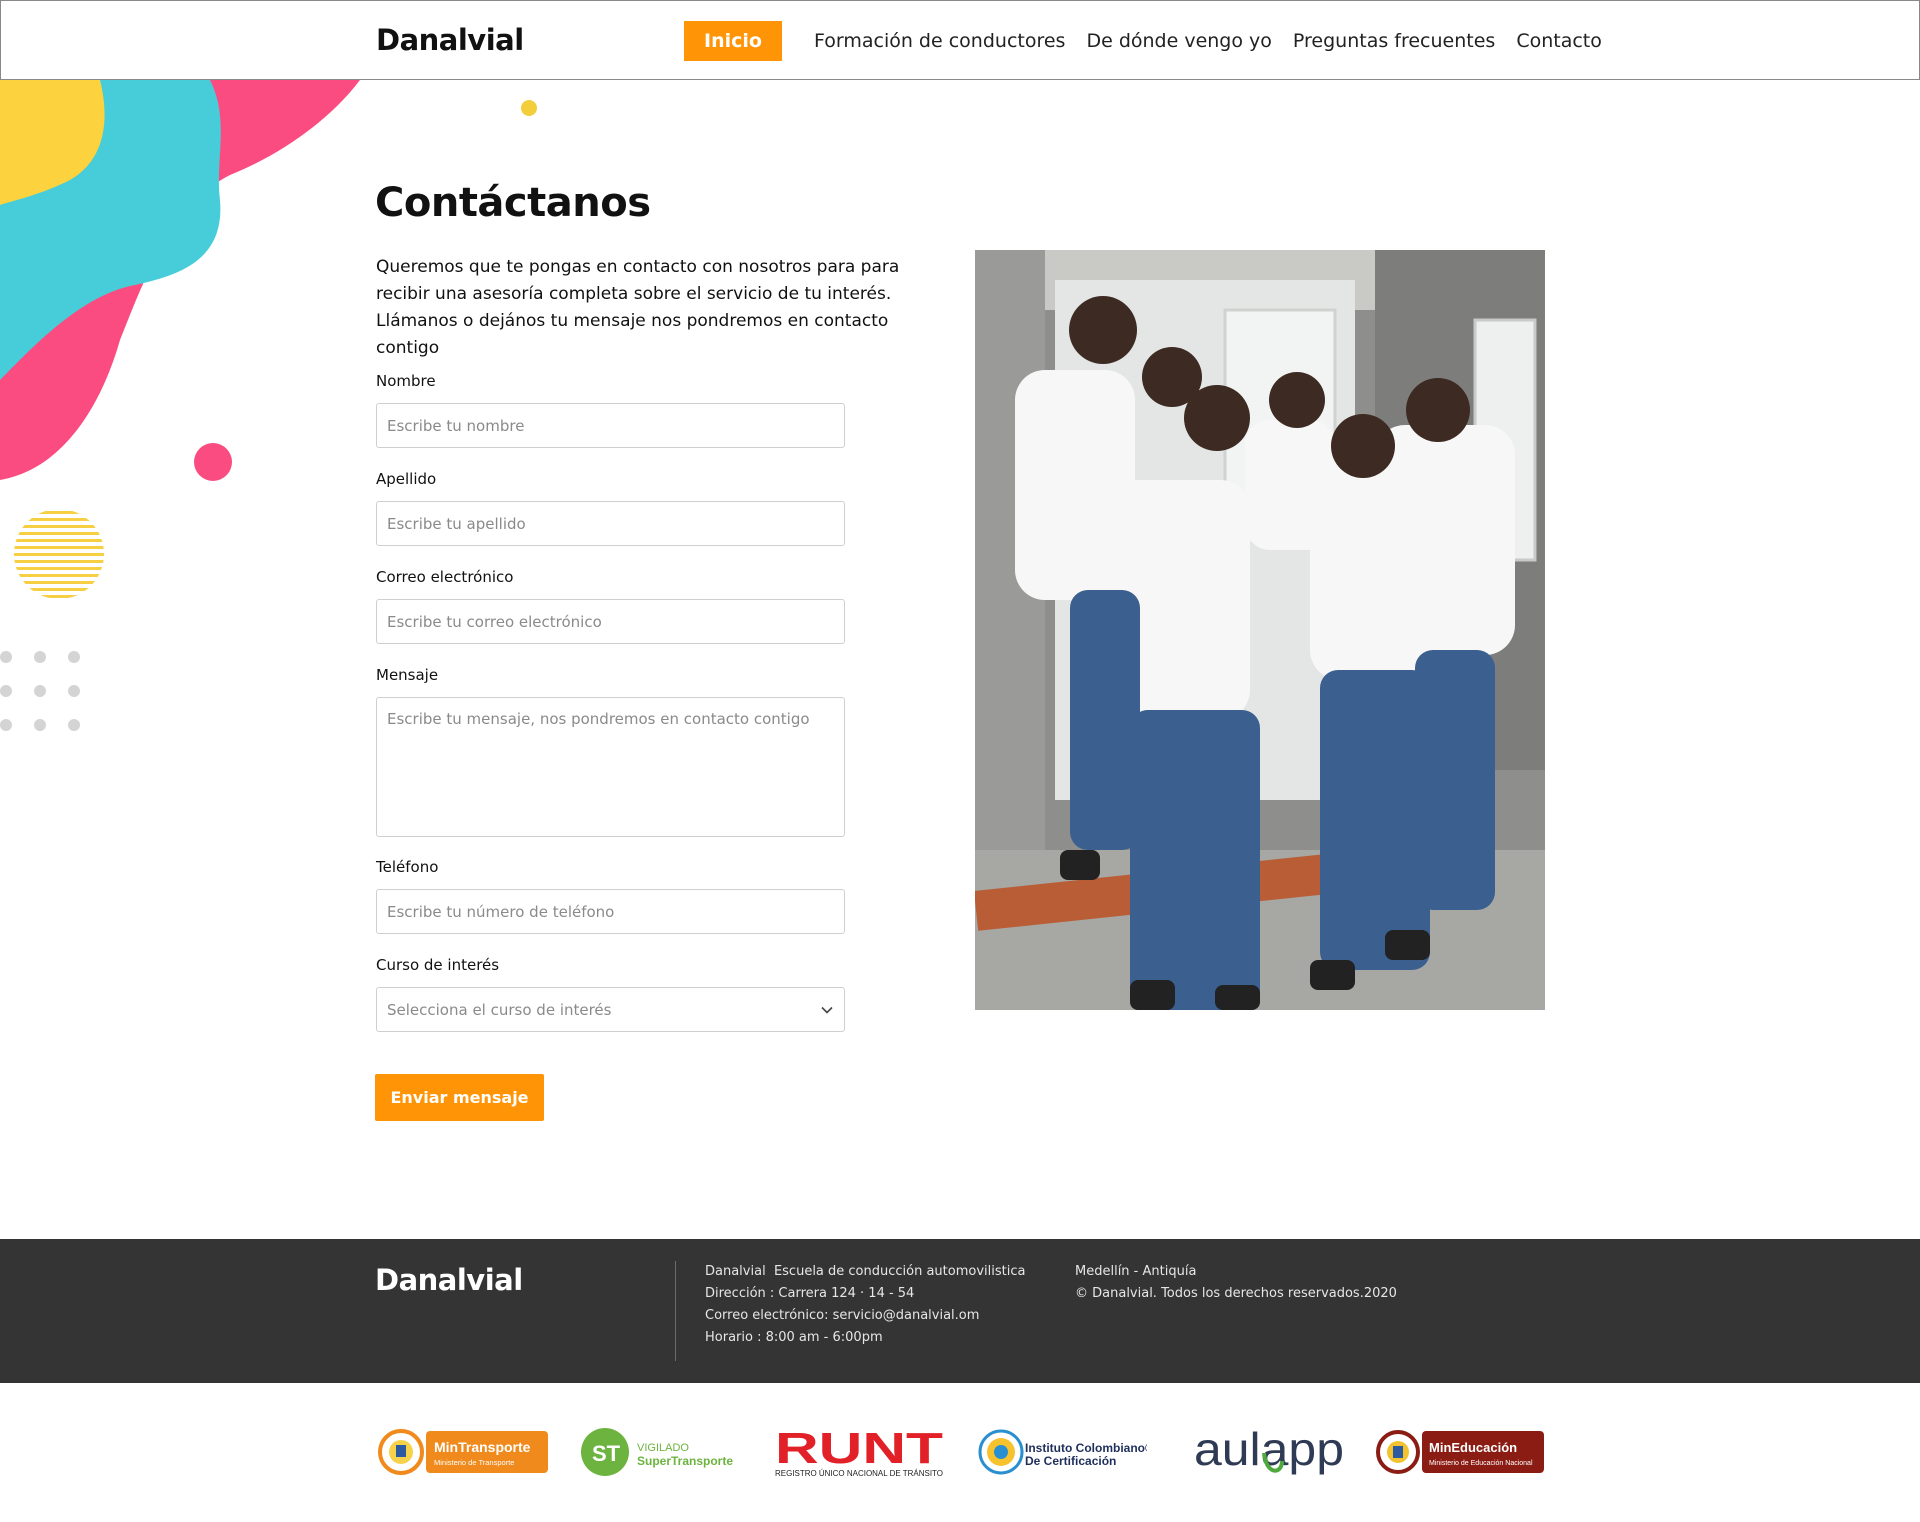 The width and height of the screenshot is (1920, 1522). What do you see at coordinates (499, 1009) in the screenshot?
I see `curso-select-value: Selecciona el curso de interés` at bounding box center [499, 1009].